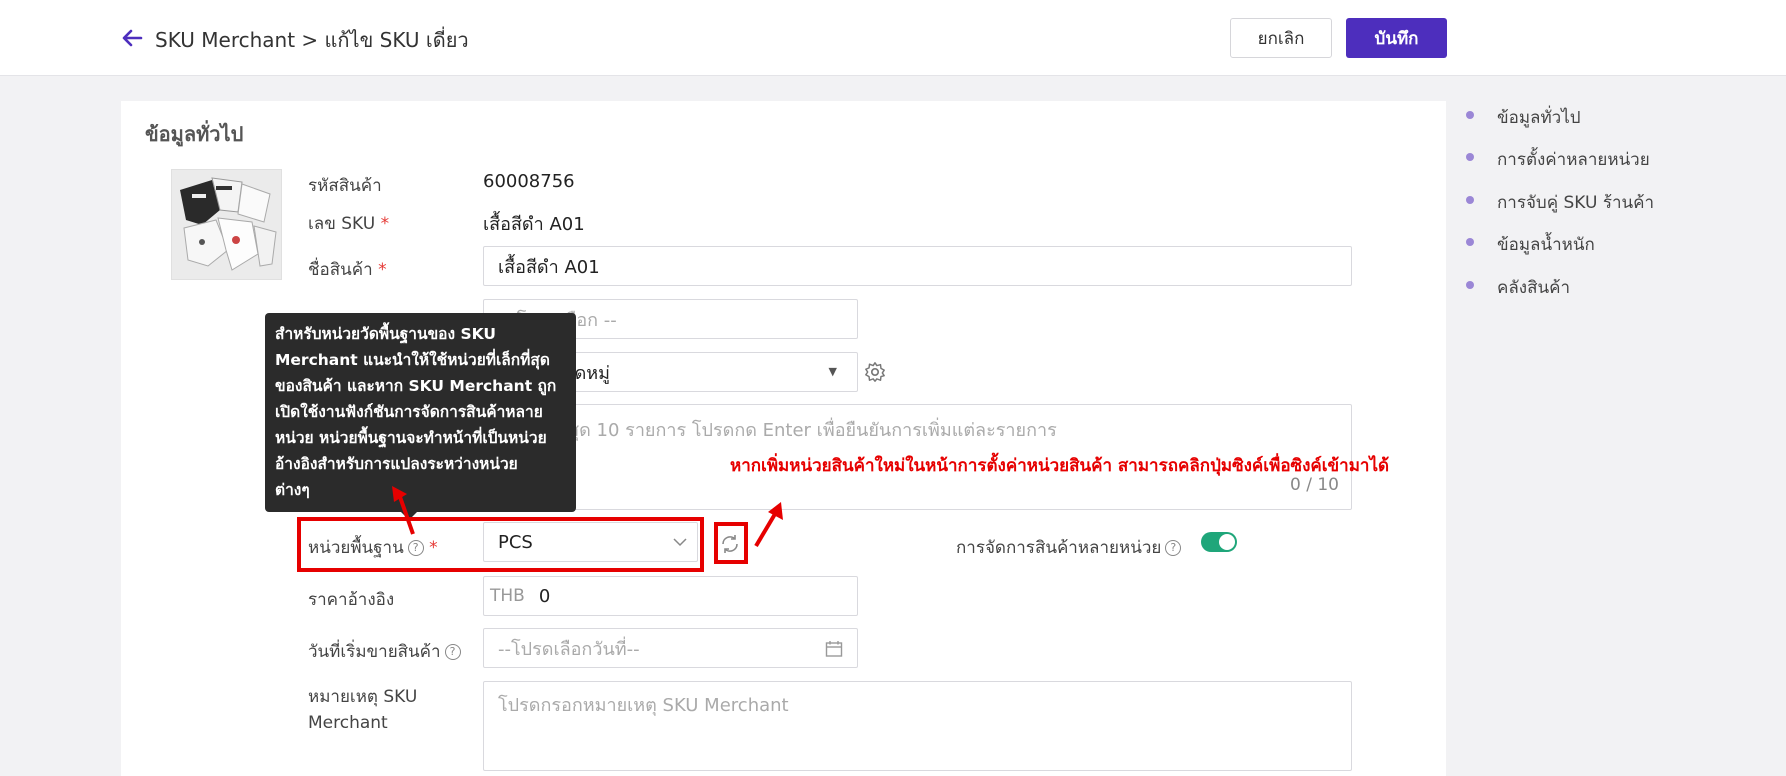  What do you see at coordinates (1558, 159) in the screenshot?
I see `nav-item-multi-unit: การตั้งค่าหลายหน่วย` at bounding box center [1558, 159].